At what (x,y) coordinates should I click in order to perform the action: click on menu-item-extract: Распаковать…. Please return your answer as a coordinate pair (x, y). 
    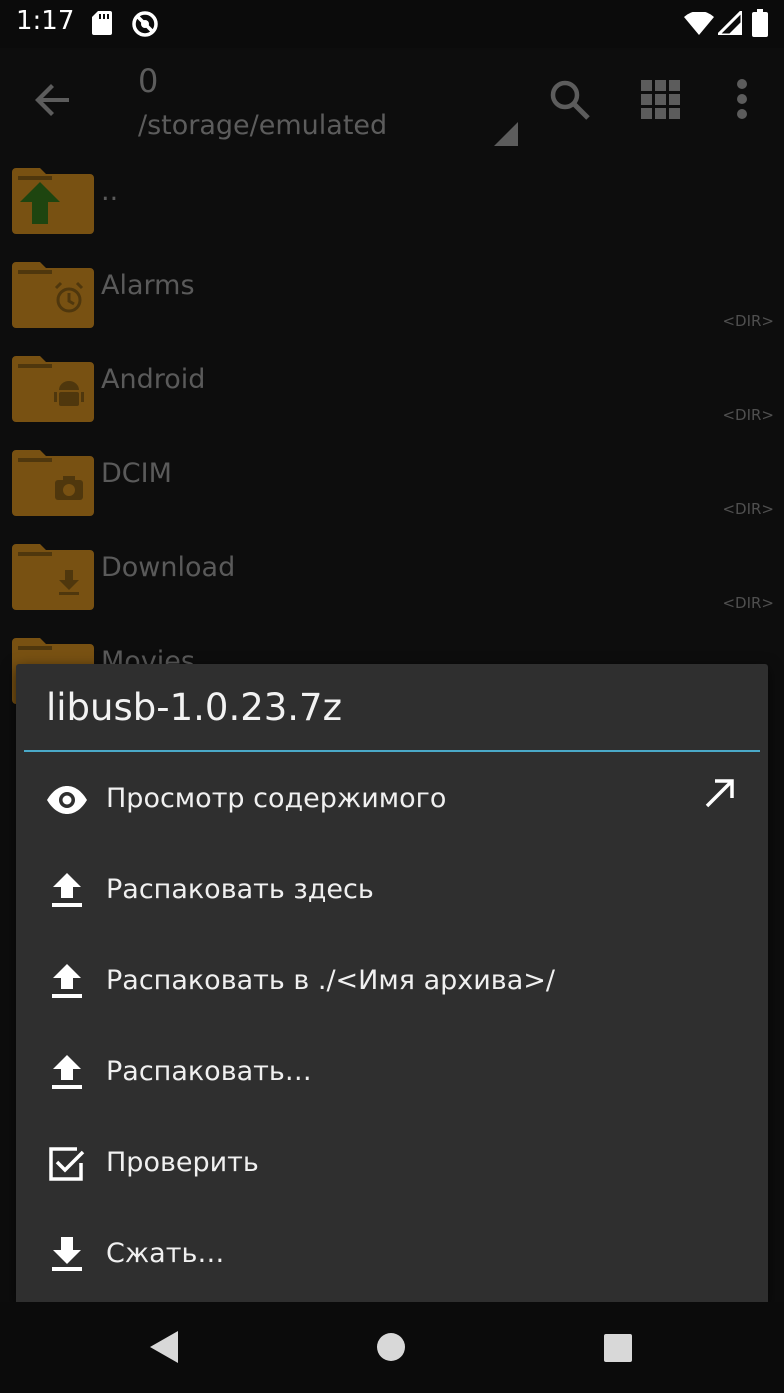
    Looking at the image, I should click on (392, 1073).